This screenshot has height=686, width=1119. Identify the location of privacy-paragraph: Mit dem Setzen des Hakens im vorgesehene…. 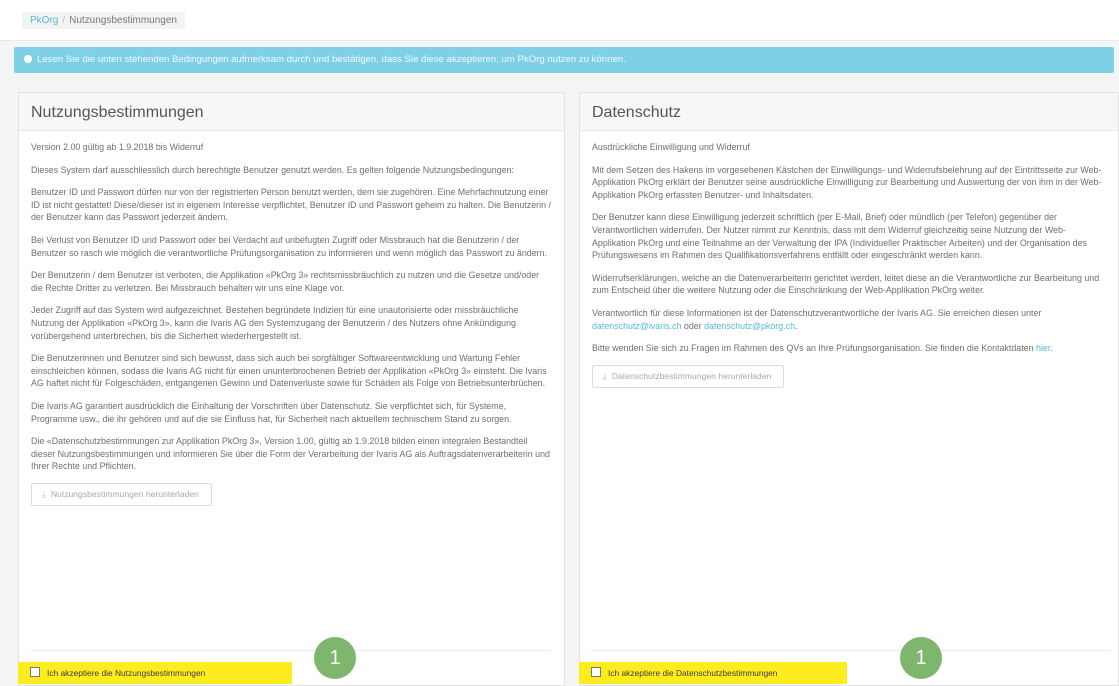
(847, 182).